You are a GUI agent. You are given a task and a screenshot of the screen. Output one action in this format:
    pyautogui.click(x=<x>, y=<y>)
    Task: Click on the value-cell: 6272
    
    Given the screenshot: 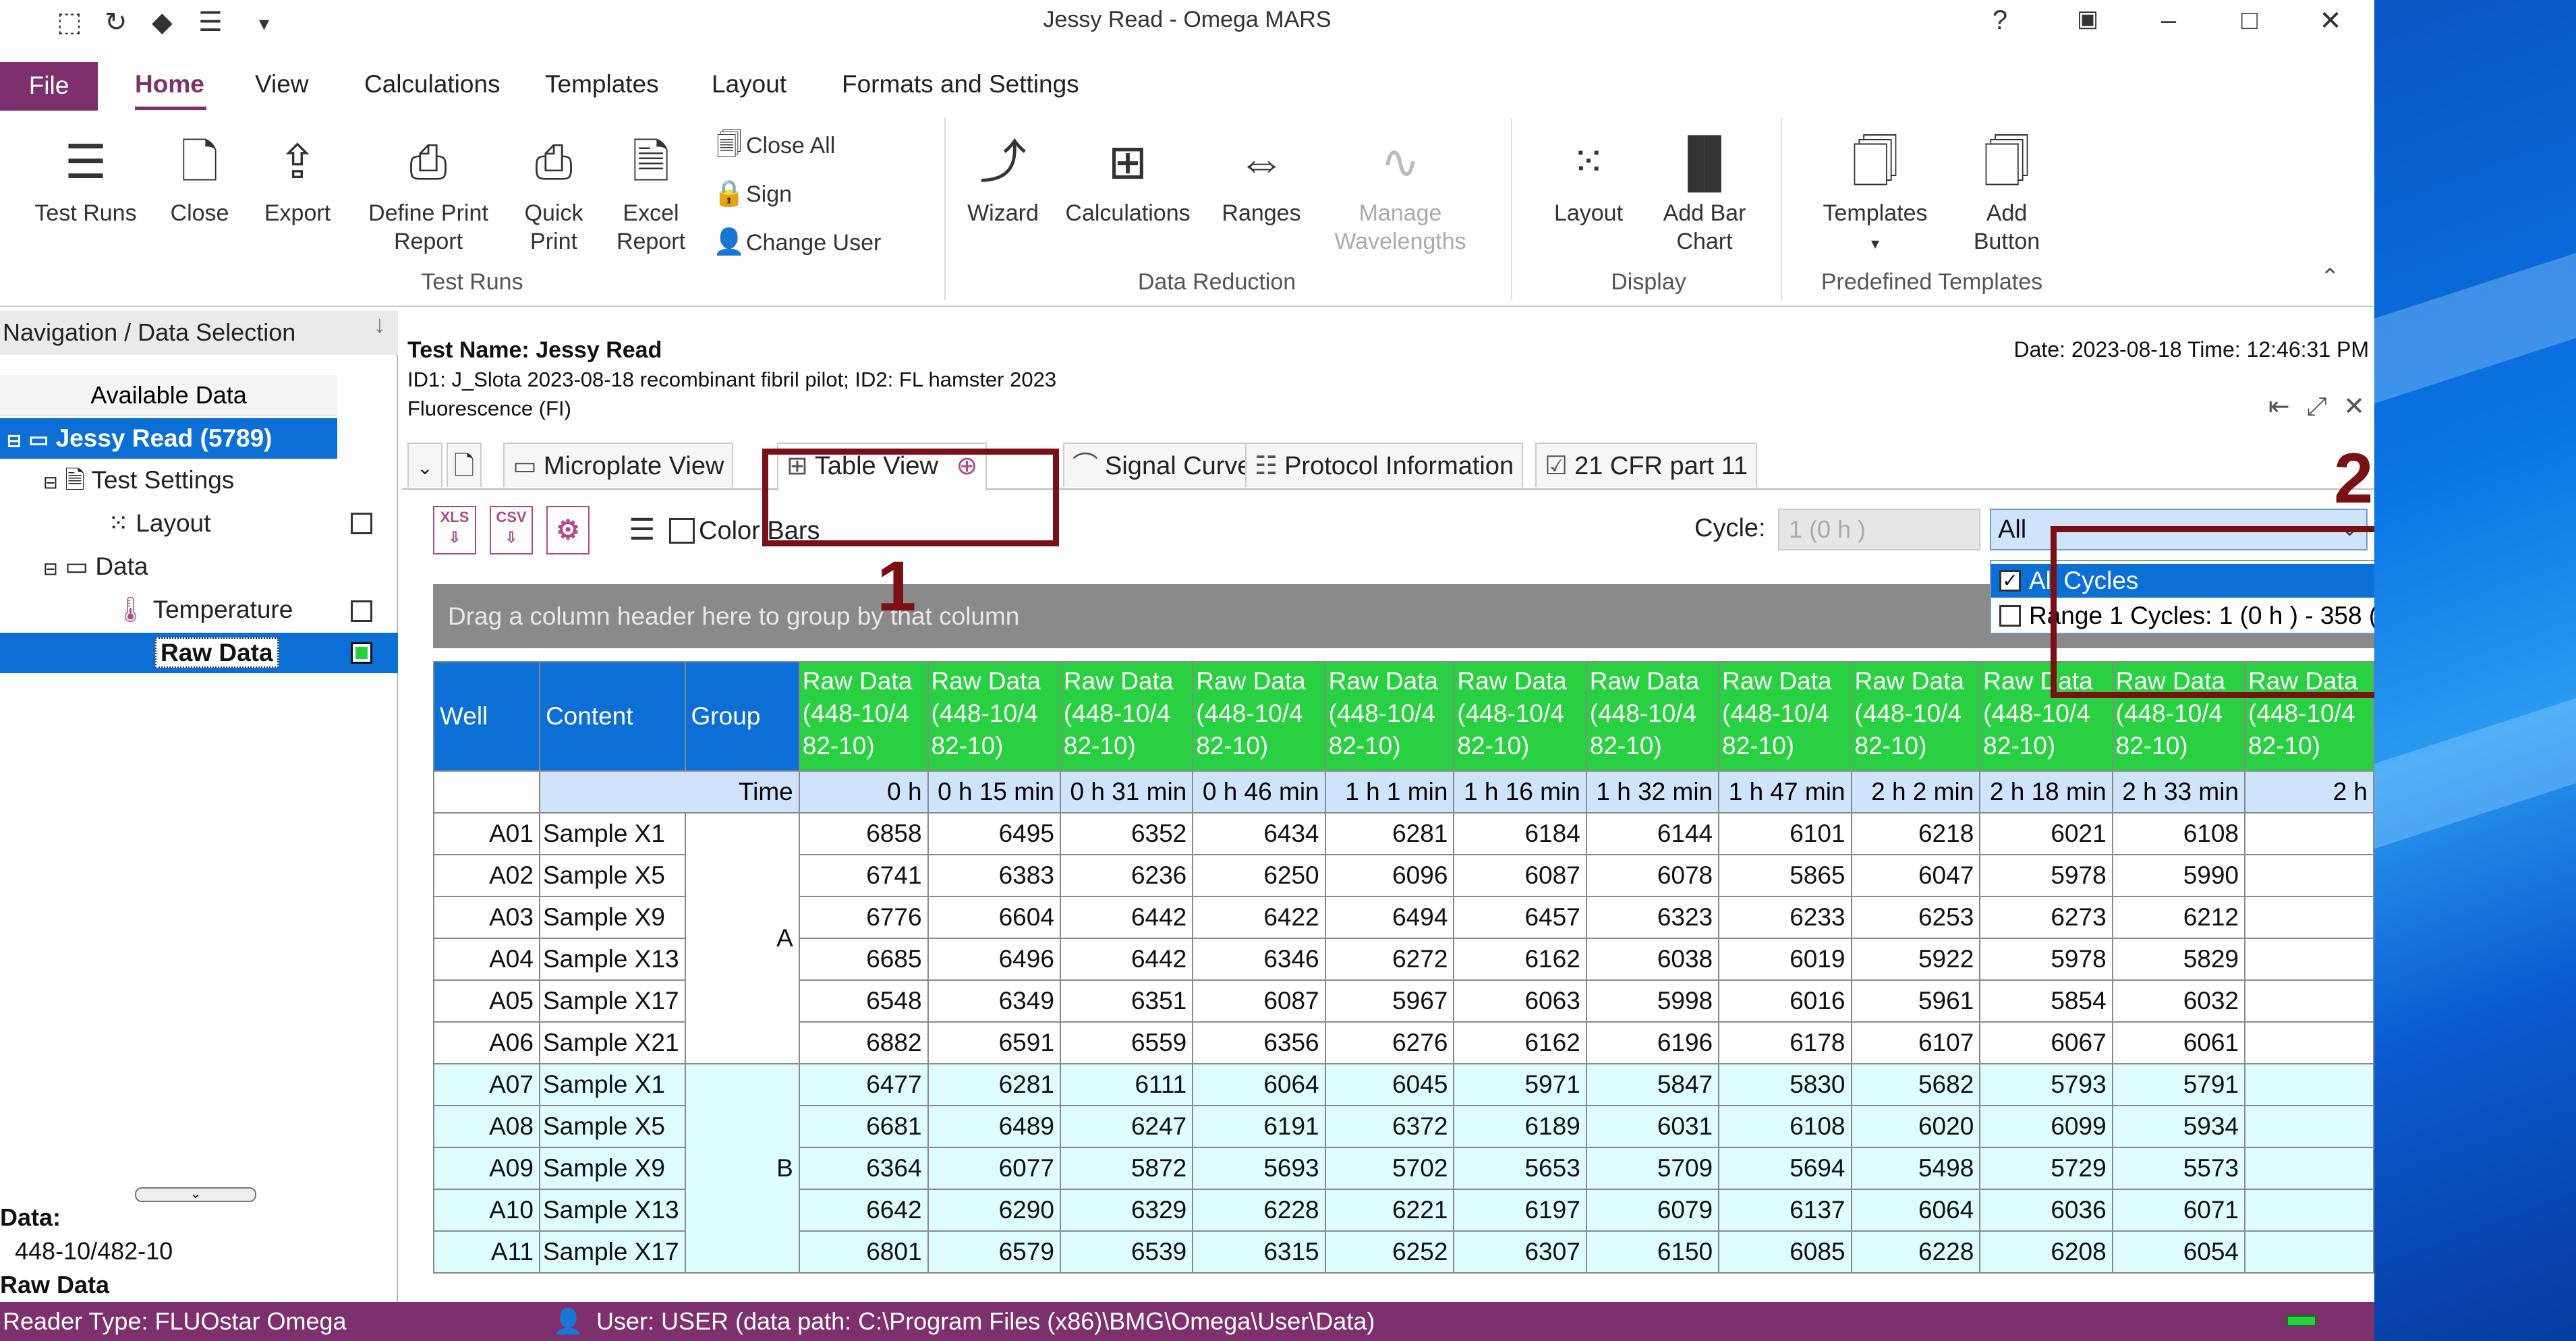 What is the action you would take?
    pyautogui.click(x=1389, y=959)
    